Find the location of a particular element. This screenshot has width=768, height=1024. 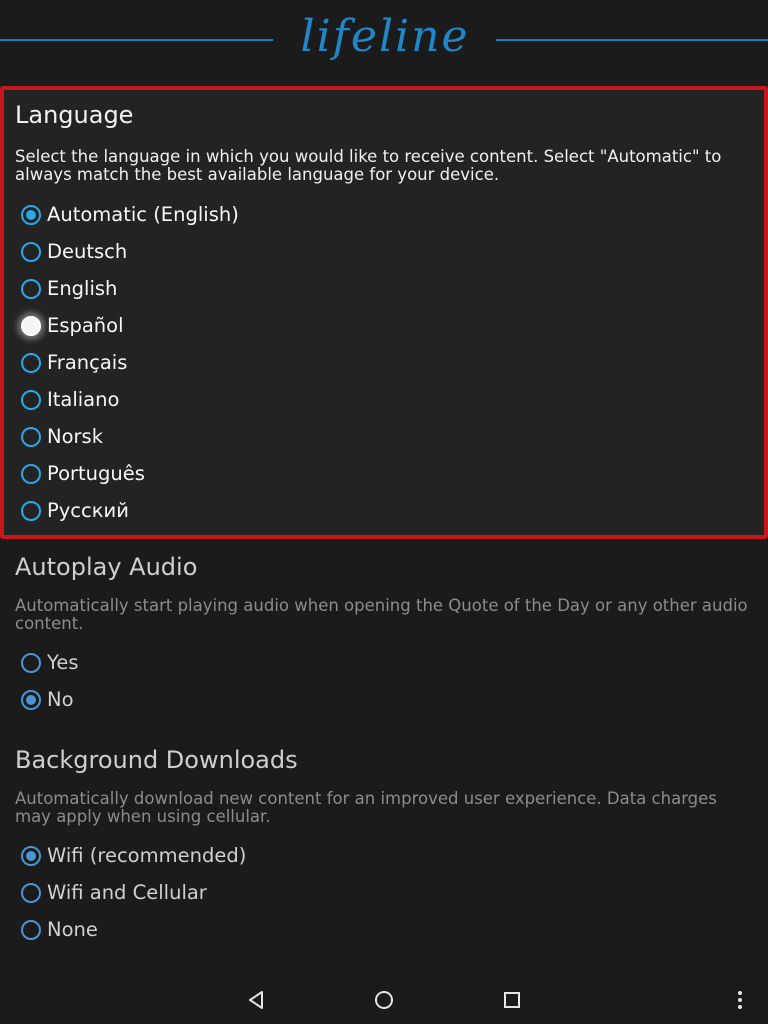

option-label: Español is located at coordinates (85, 325).